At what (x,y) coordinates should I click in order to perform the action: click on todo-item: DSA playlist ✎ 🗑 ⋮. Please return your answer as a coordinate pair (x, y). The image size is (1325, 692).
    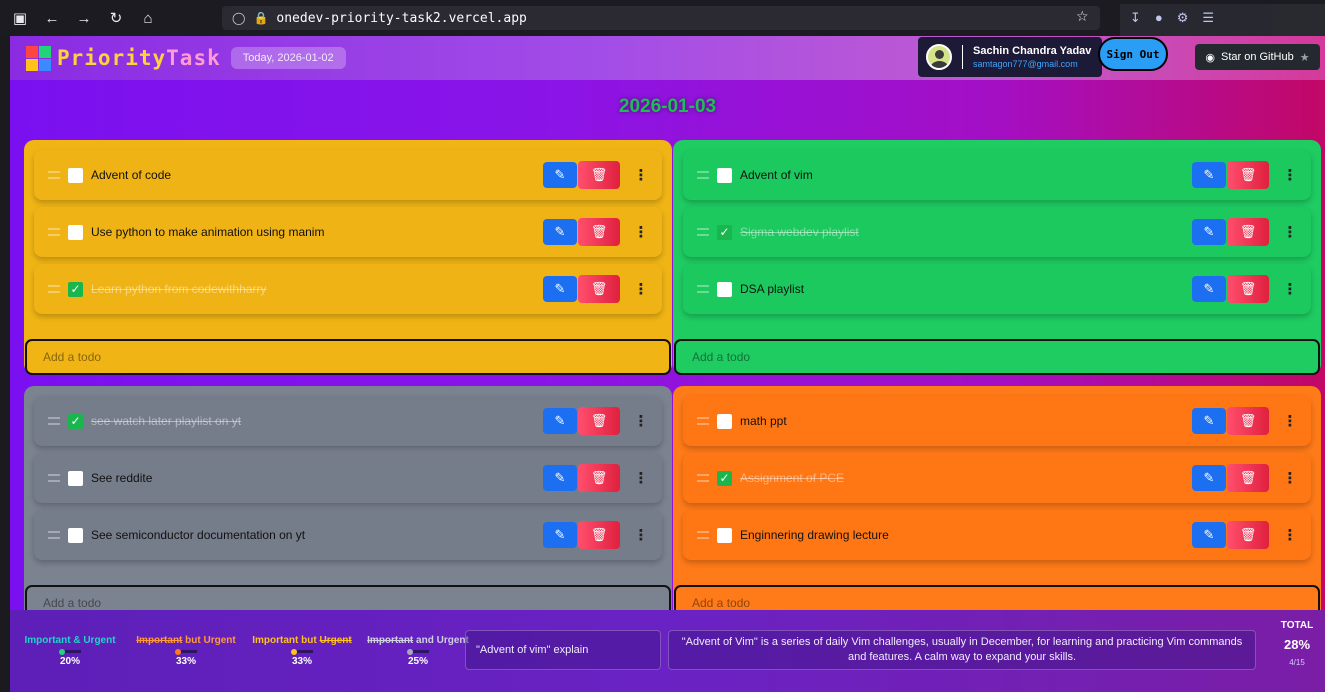
    Looking at the image, I should click on (997, 289).